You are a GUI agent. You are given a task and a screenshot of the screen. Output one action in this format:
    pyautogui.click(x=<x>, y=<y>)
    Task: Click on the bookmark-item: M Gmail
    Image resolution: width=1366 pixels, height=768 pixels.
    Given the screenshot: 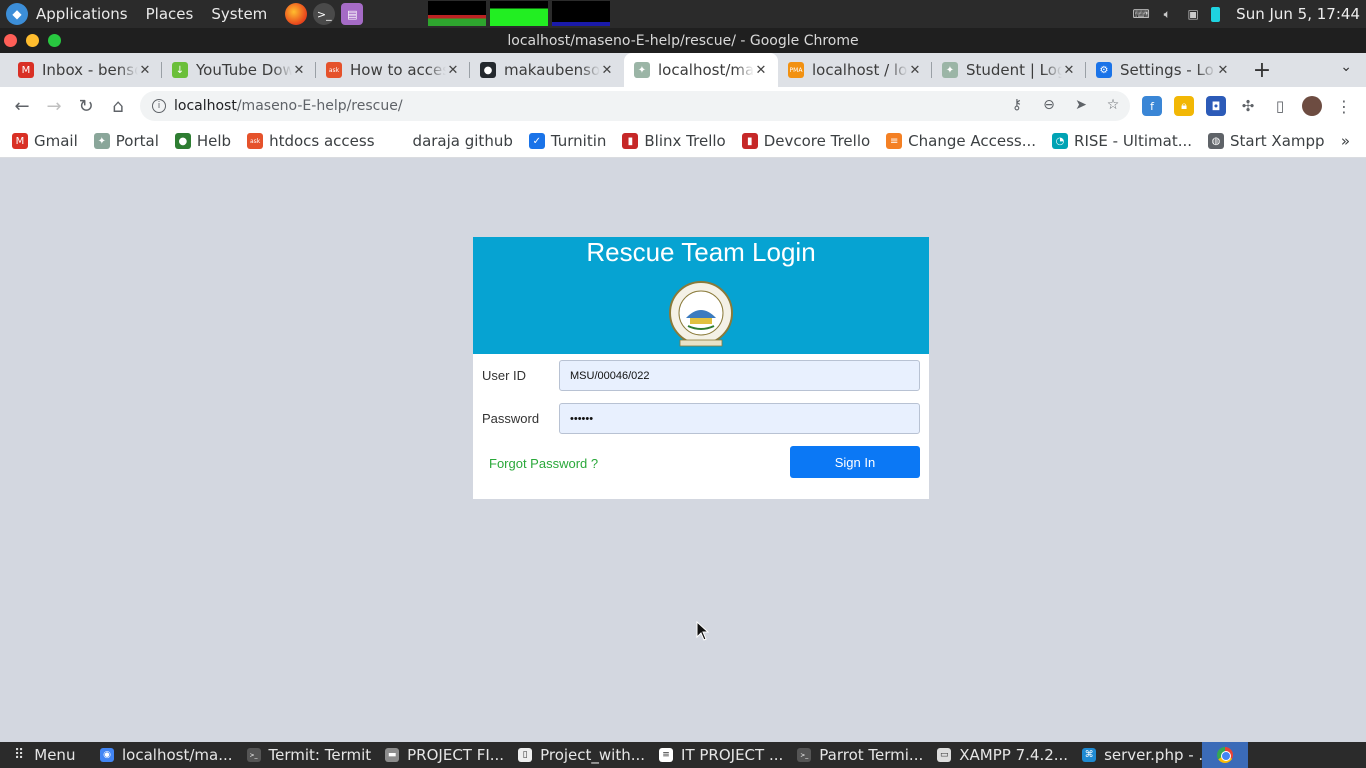 What is the action you would take?
    pyautogui.click(x=45, y=141)
    